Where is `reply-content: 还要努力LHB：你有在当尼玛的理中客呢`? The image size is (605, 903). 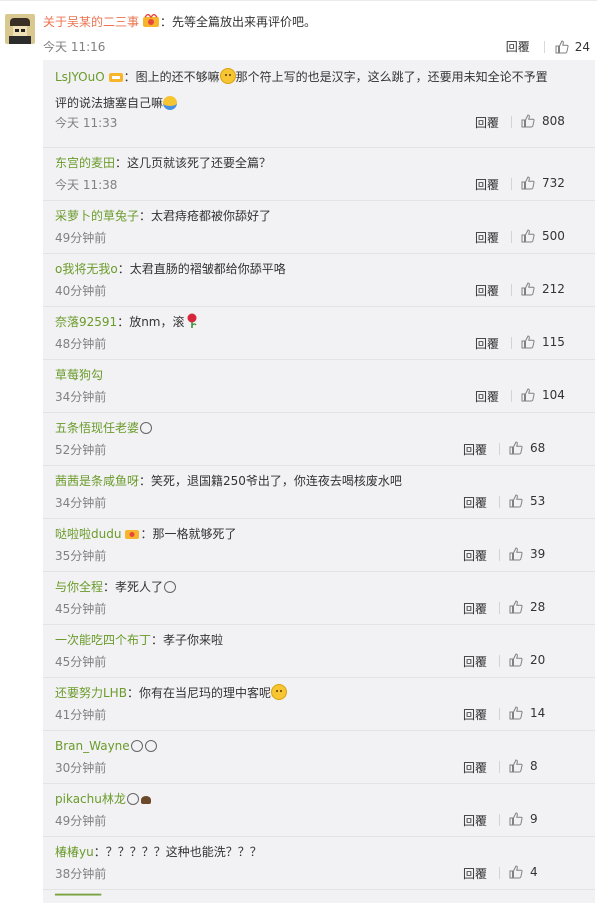
reply-content: 还要努力LHB：你有在当尼玛的理中客呢 is located at coordinates (305, 693).